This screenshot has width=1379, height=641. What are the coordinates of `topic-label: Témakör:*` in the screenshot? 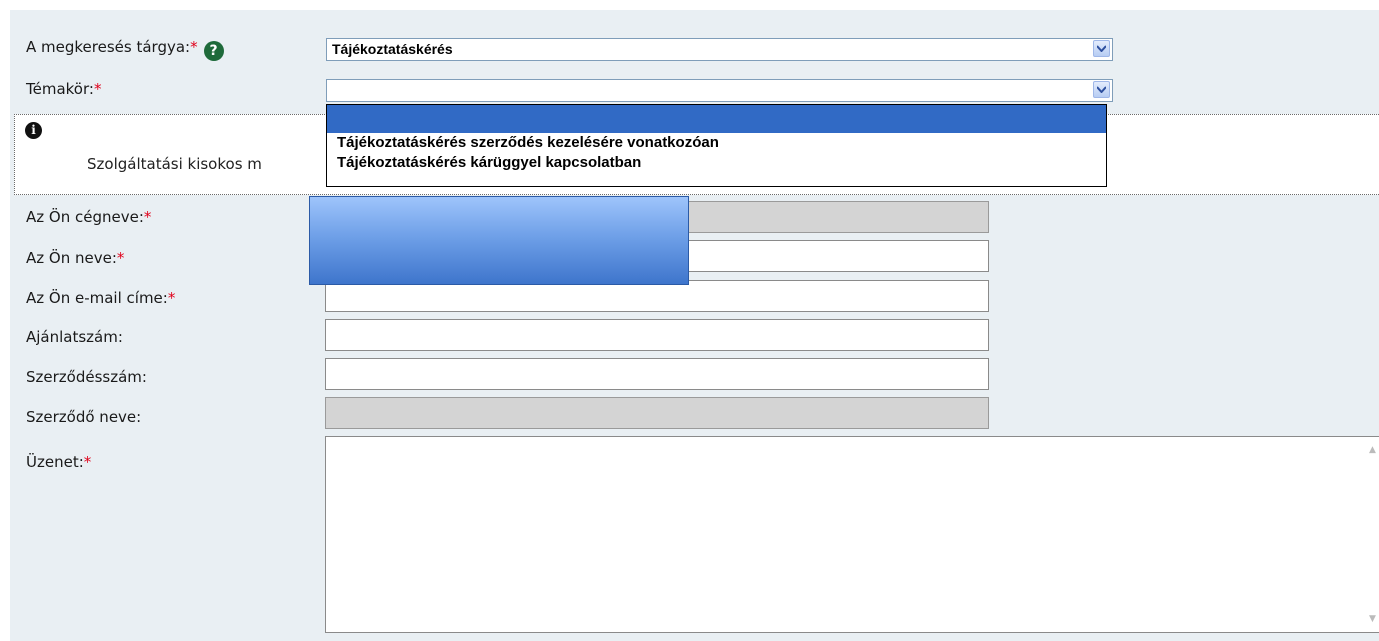 It's located at (63, 89).